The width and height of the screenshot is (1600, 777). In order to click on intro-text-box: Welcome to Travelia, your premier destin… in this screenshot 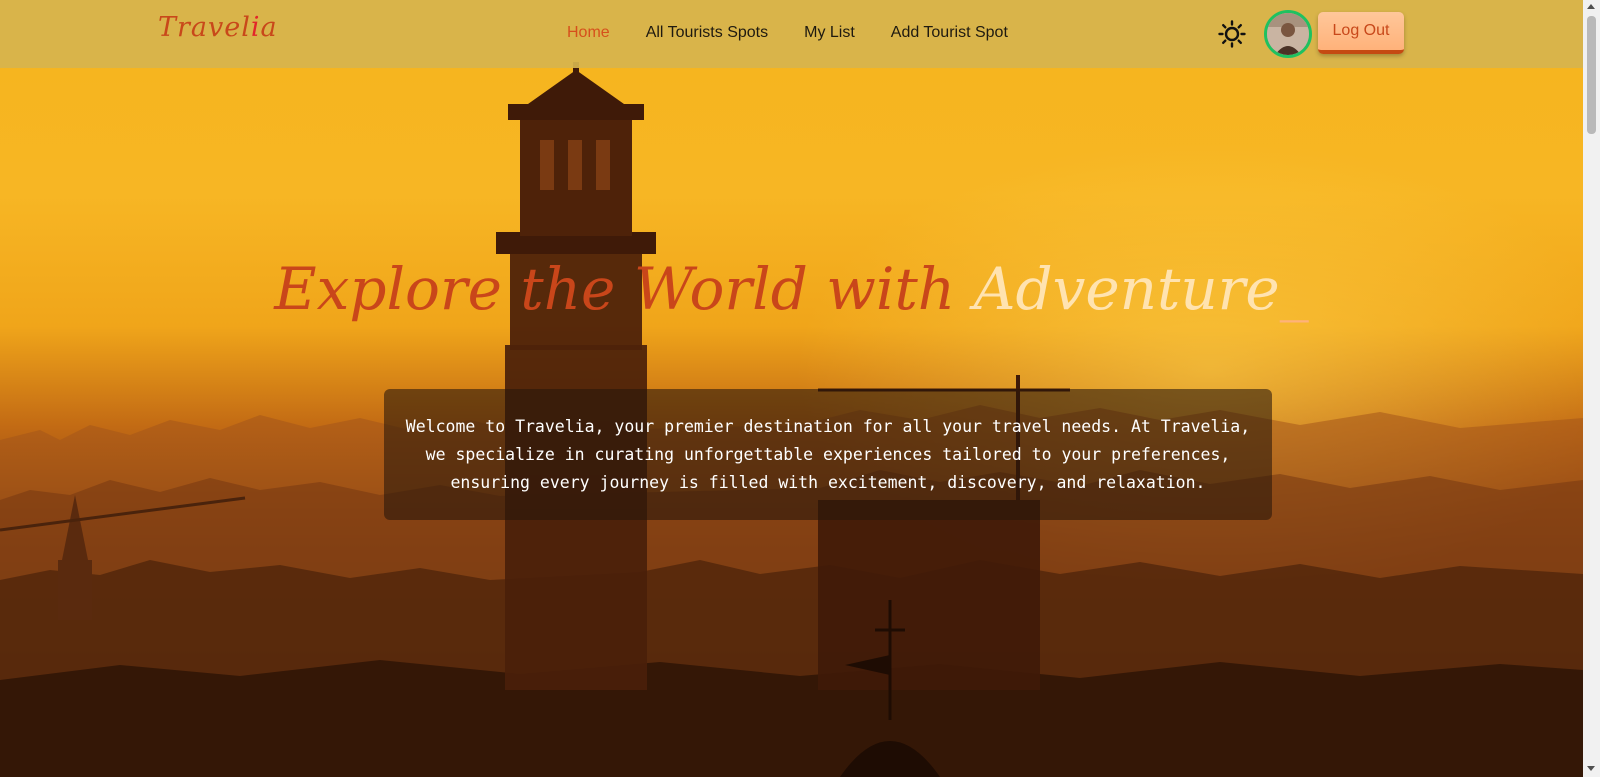, I will do `click(828, 454)`.